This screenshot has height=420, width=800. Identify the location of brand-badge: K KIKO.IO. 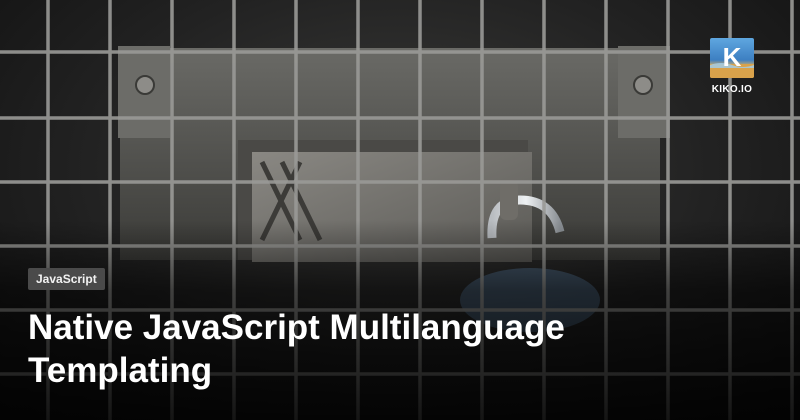
(732, 66).